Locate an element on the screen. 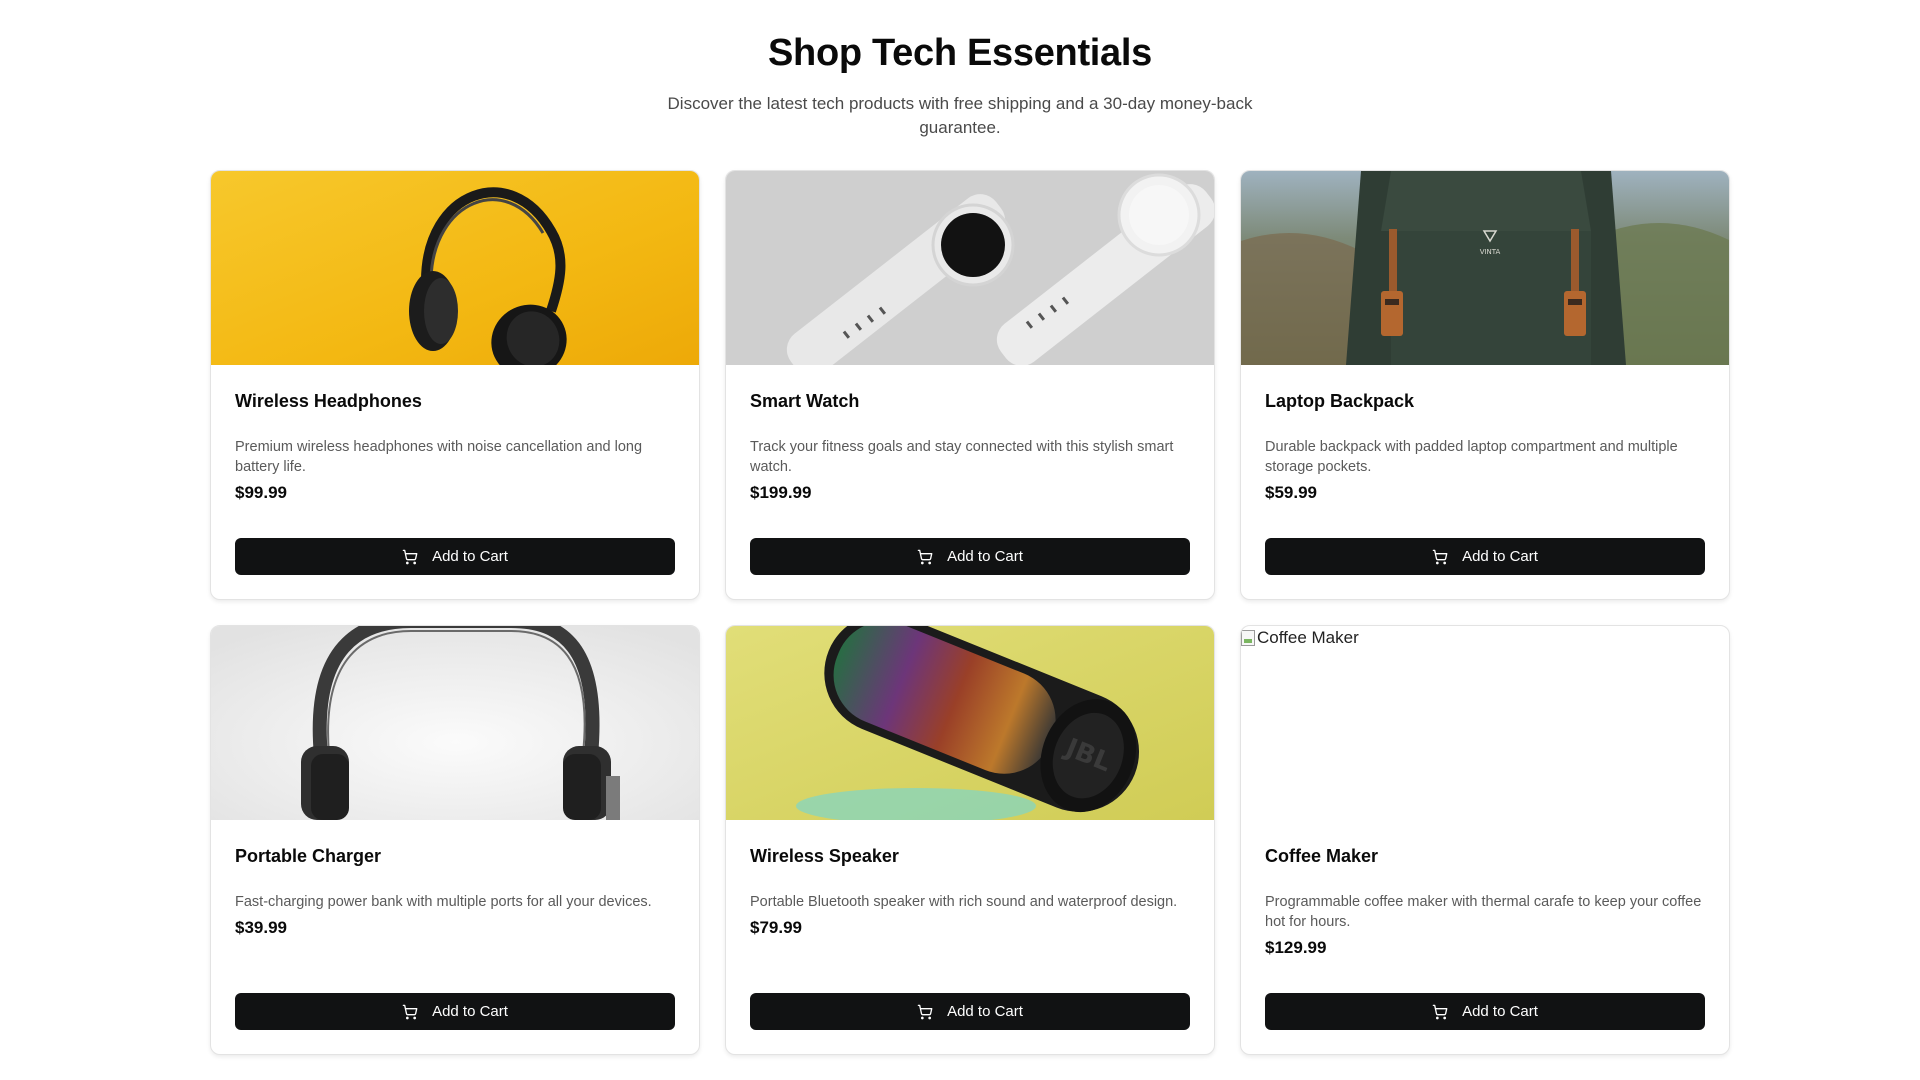 The width and height of the screenshot is (1920, 1080). broken-image-placeholder: Coffee Maker is located at coordinates (1300, 637).